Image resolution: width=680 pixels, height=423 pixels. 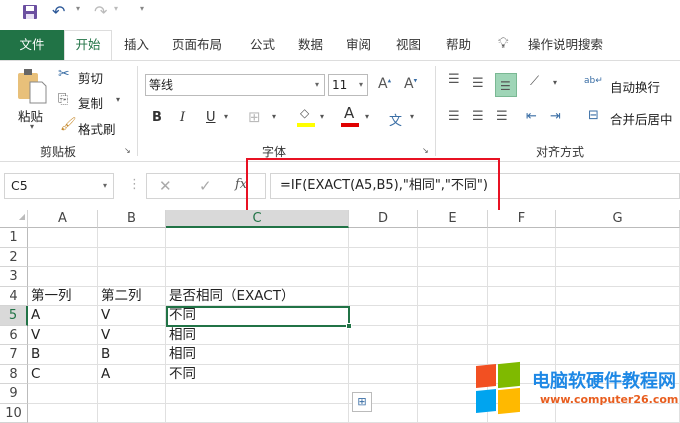 I want to click on increase-font-size-icon: A▴, so click(x=384, y=84).